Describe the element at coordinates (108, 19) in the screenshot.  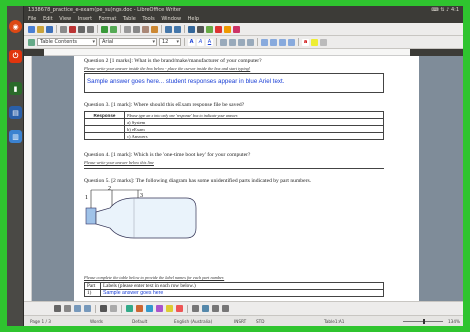
I see `menu-format: Format` at that location.